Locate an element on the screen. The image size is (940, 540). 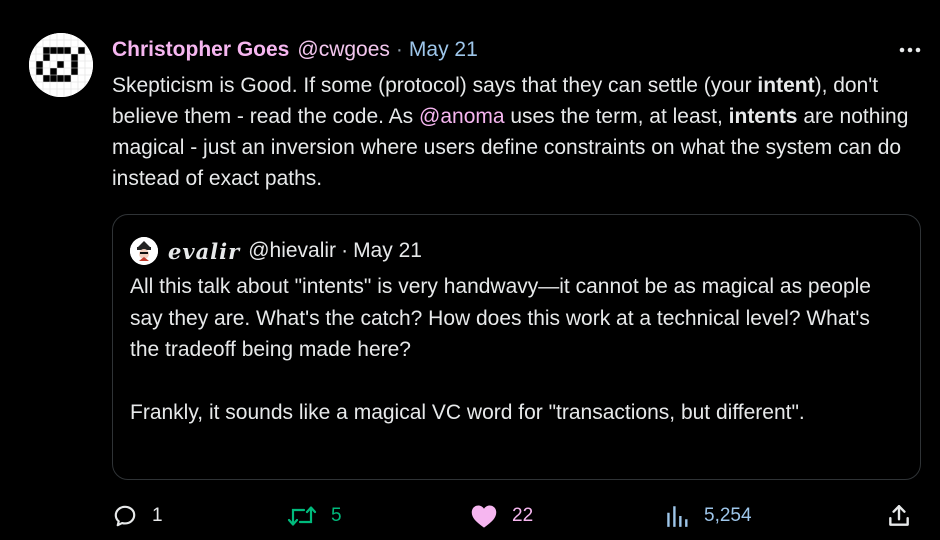
views-button: 5,254 is located at coordinates (708, 516).